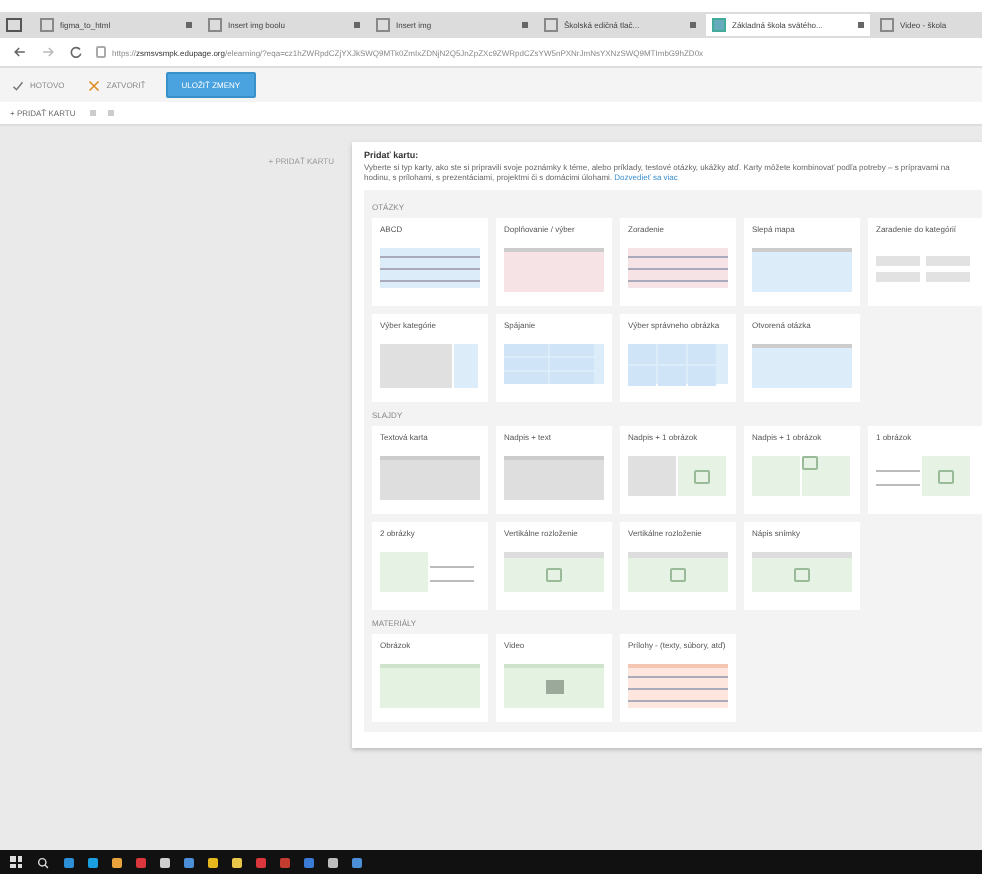 Image resolution: width=982 pixels, height=874 pixels. I want to click on search-icon, so click(43, 862).